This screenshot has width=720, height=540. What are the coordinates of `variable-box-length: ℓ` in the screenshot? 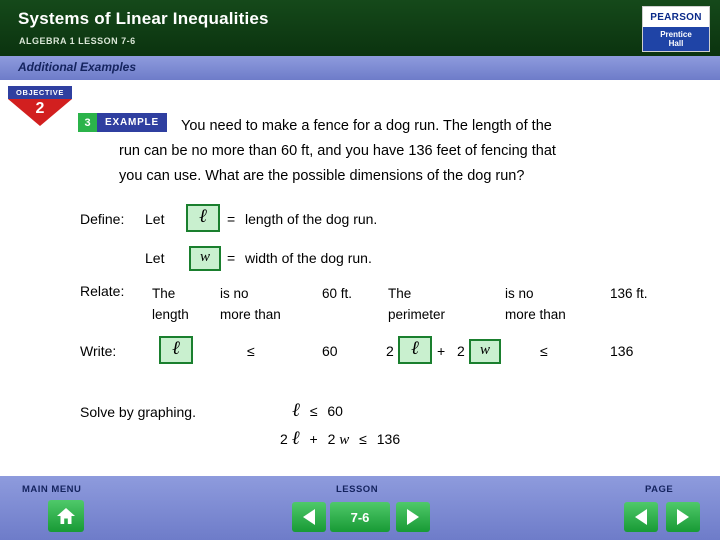 It's located at (203, 218).